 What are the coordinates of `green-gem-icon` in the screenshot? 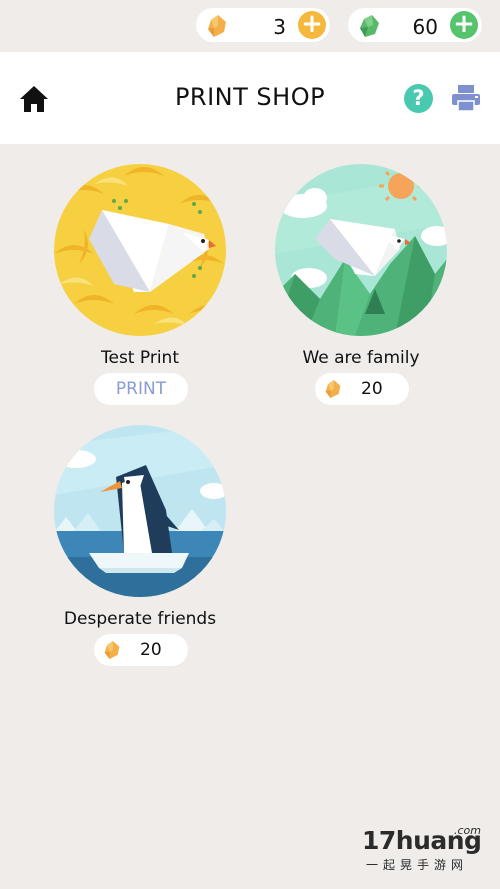 It's located at (369, 28).